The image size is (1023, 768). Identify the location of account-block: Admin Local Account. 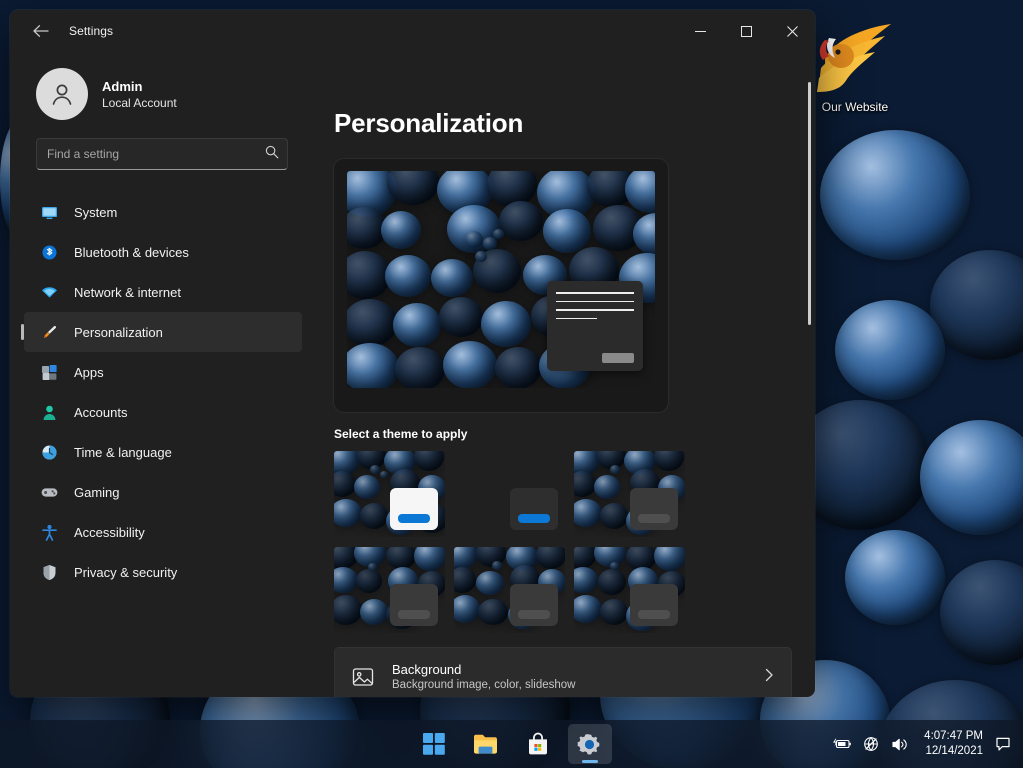
(156, 95).